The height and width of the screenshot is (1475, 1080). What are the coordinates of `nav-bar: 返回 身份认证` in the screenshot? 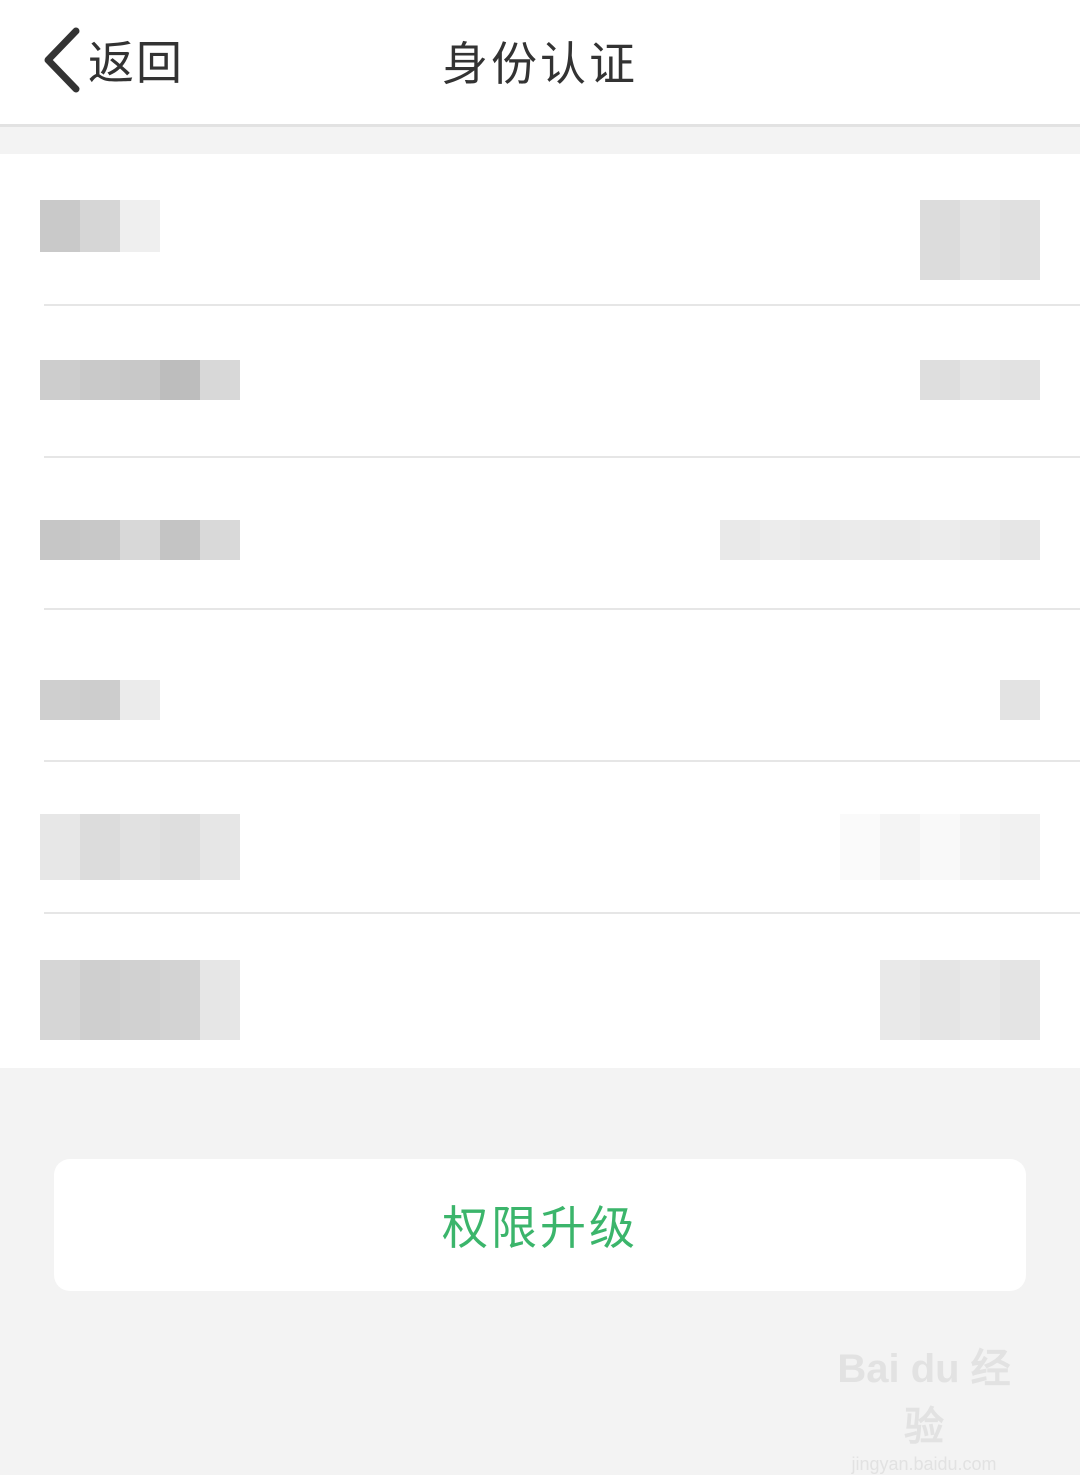 It's located at (540, 63).